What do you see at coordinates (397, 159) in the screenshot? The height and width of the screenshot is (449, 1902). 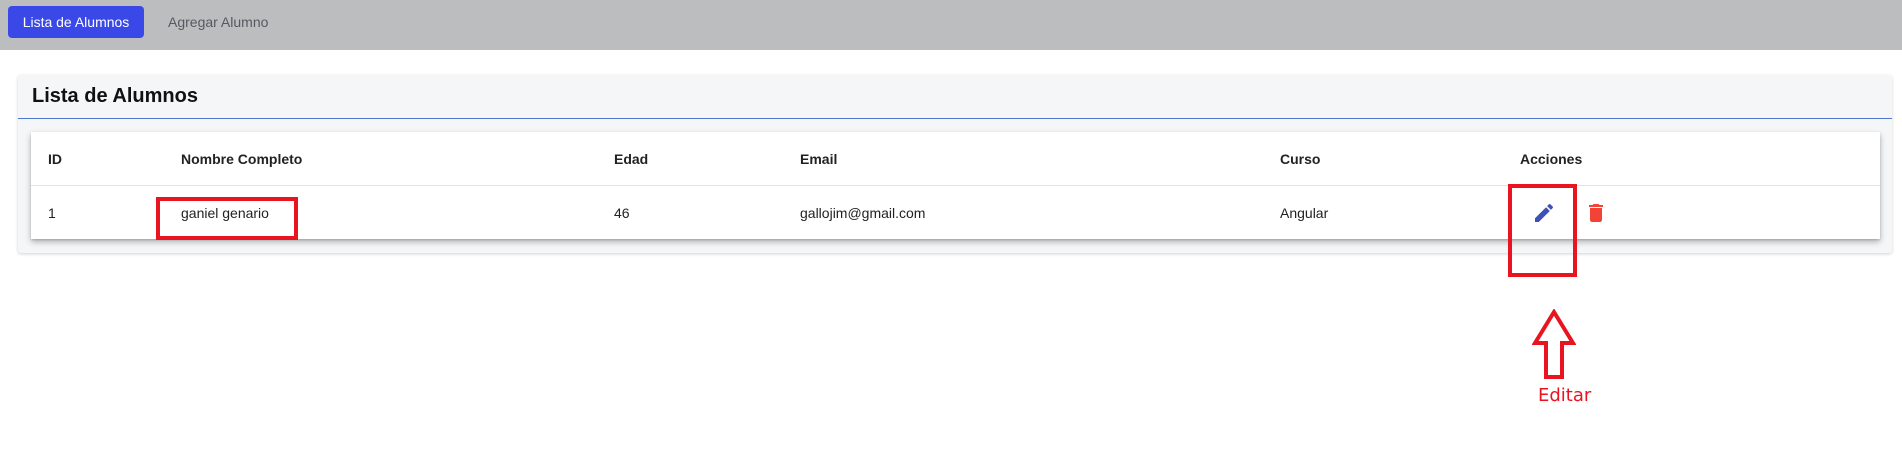 I see `header-nombre-completo: Nombre Completo` at bounding box center [397, 159].